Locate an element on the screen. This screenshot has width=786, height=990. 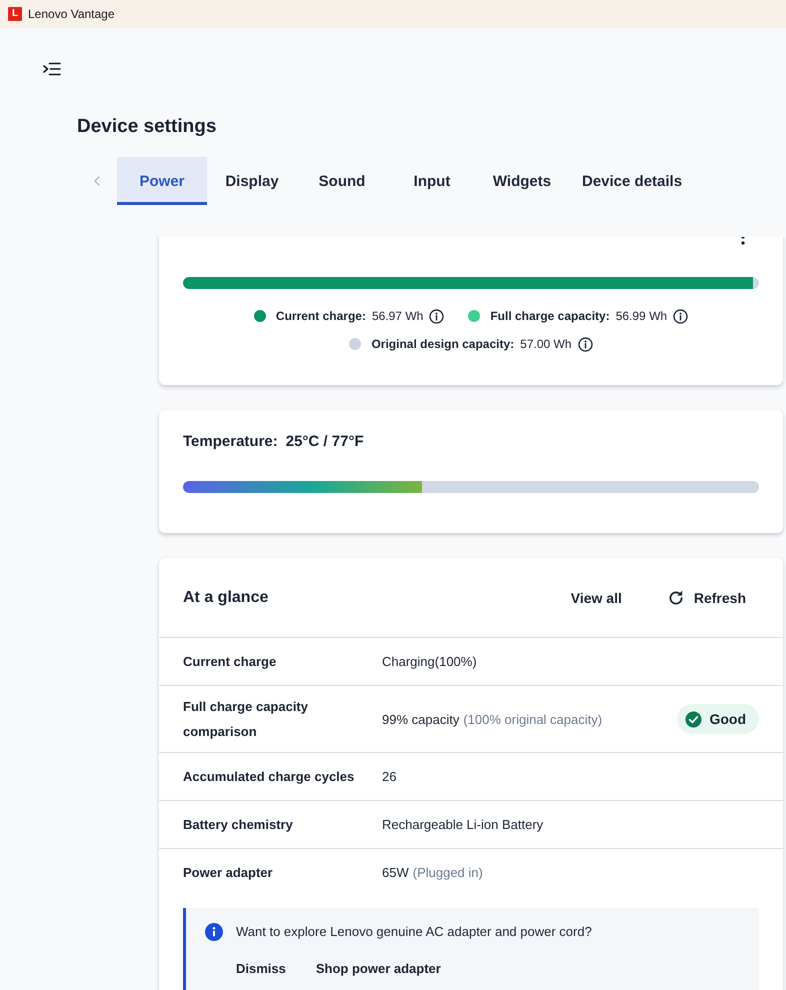
row-label: Full charge capacity comparison is located at coordinates (246, 719).